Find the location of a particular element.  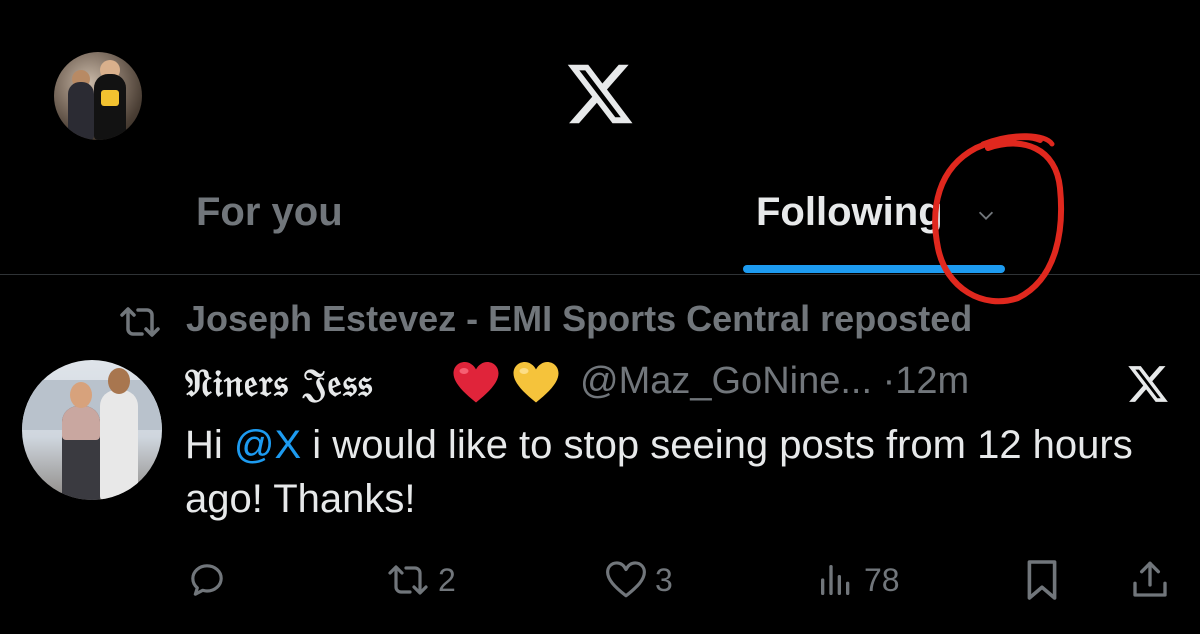

red-heart-emoji-icon is located at coordinates (476, 382).